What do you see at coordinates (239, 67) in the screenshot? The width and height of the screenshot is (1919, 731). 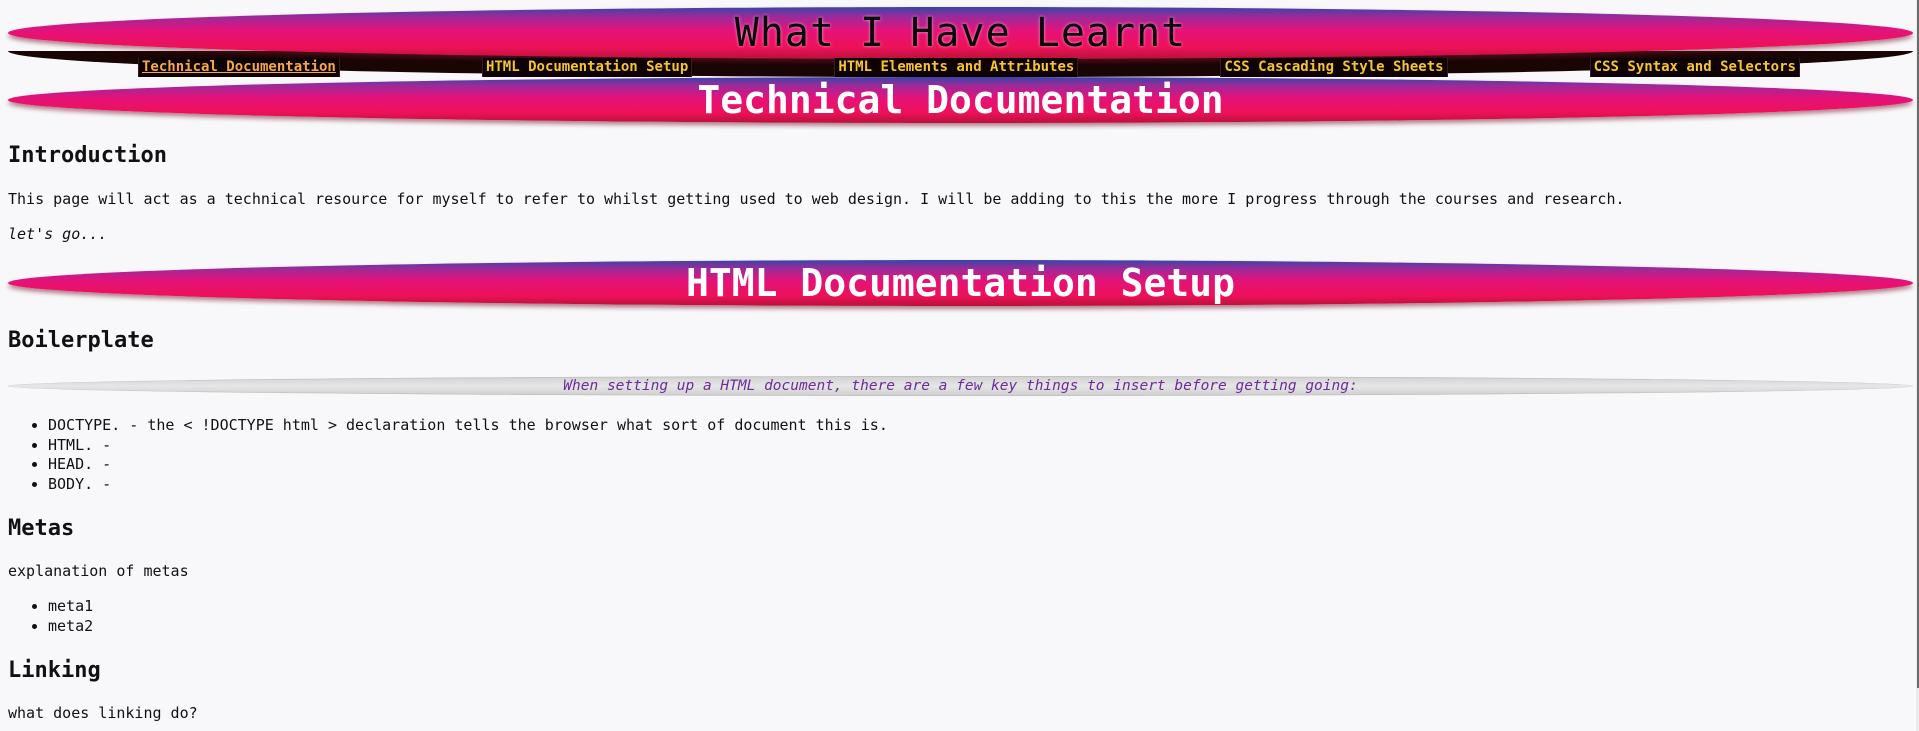 I see `nav-link-technical-documentation: Technical Documentation` at bounding box center [239, 67].